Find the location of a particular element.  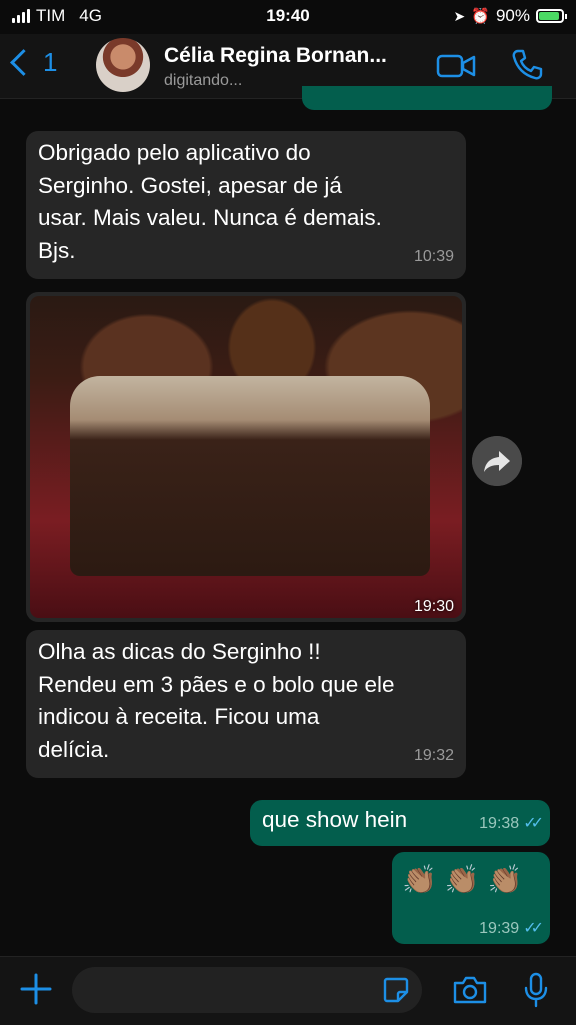

message-time: 19:38 is located at coordinates (499, 823).